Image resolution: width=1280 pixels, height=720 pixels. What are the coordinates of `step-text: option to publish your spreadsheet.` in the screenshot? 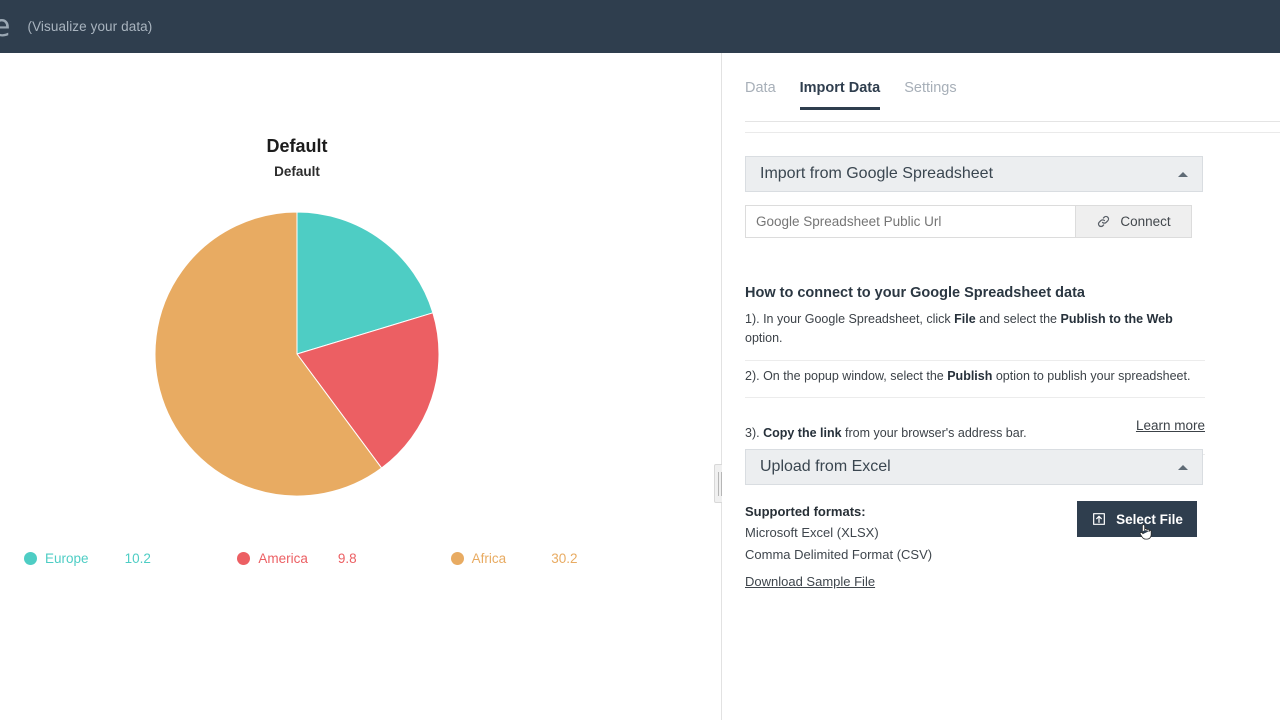 It's located at (1091, 376).